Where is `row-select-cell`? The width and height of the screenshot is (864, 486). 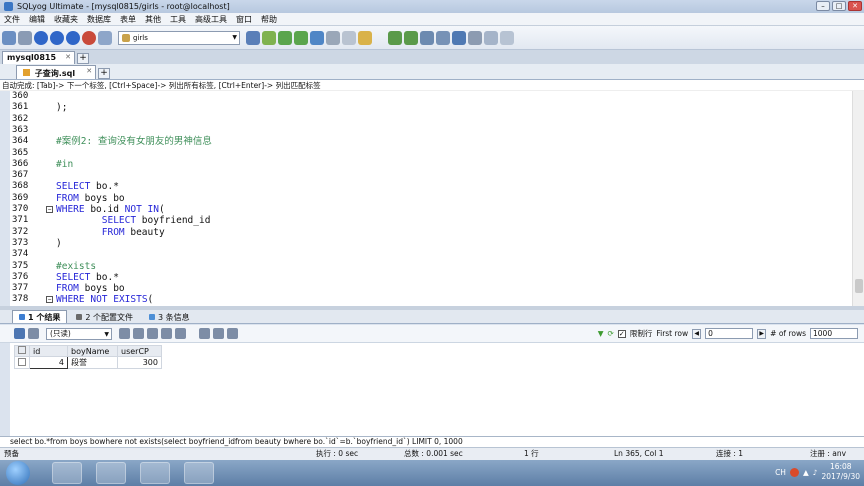
row-select-cell is located at coordinates (22, 362).